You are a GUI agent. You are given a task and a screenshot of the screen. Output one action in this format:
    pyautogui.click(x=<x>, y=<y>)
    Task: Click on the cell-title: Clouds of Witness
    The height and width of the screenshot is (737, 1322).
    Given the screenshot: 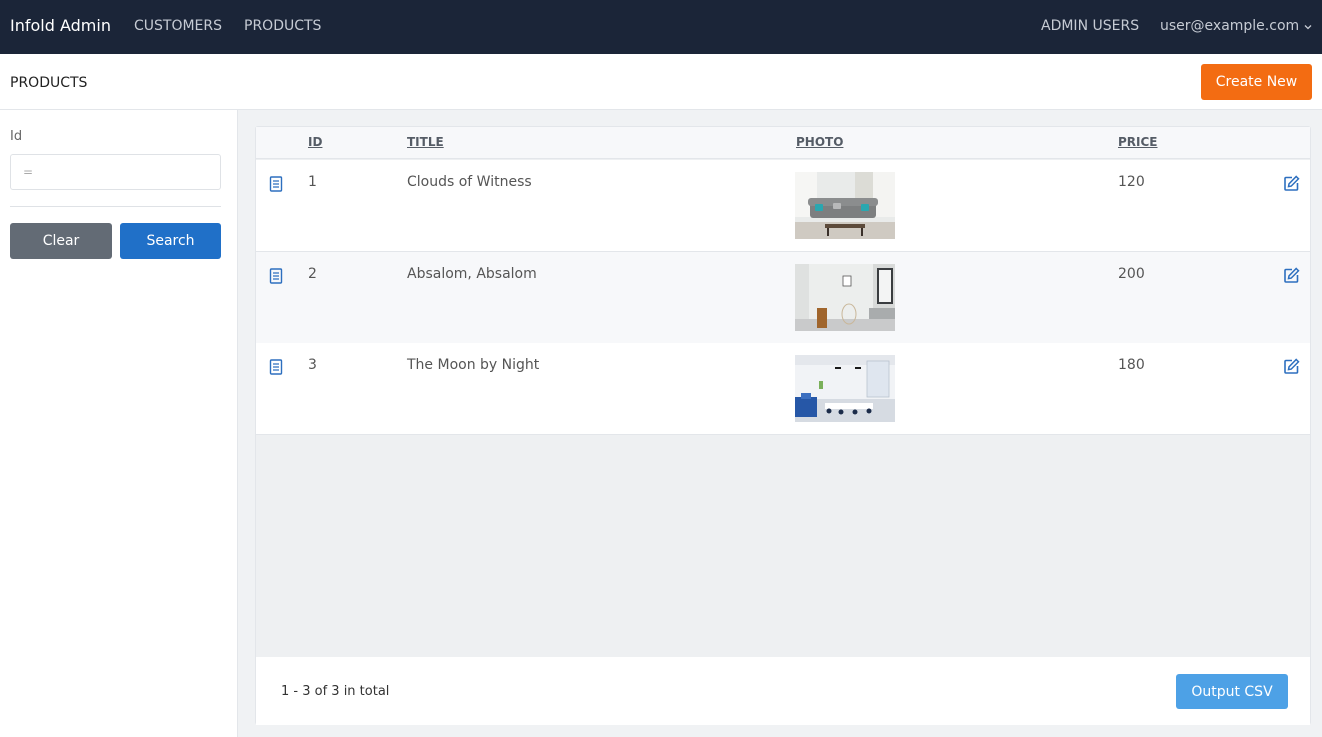 What is the action you would take?
    pyautogui.click(x=469, y=182)
    